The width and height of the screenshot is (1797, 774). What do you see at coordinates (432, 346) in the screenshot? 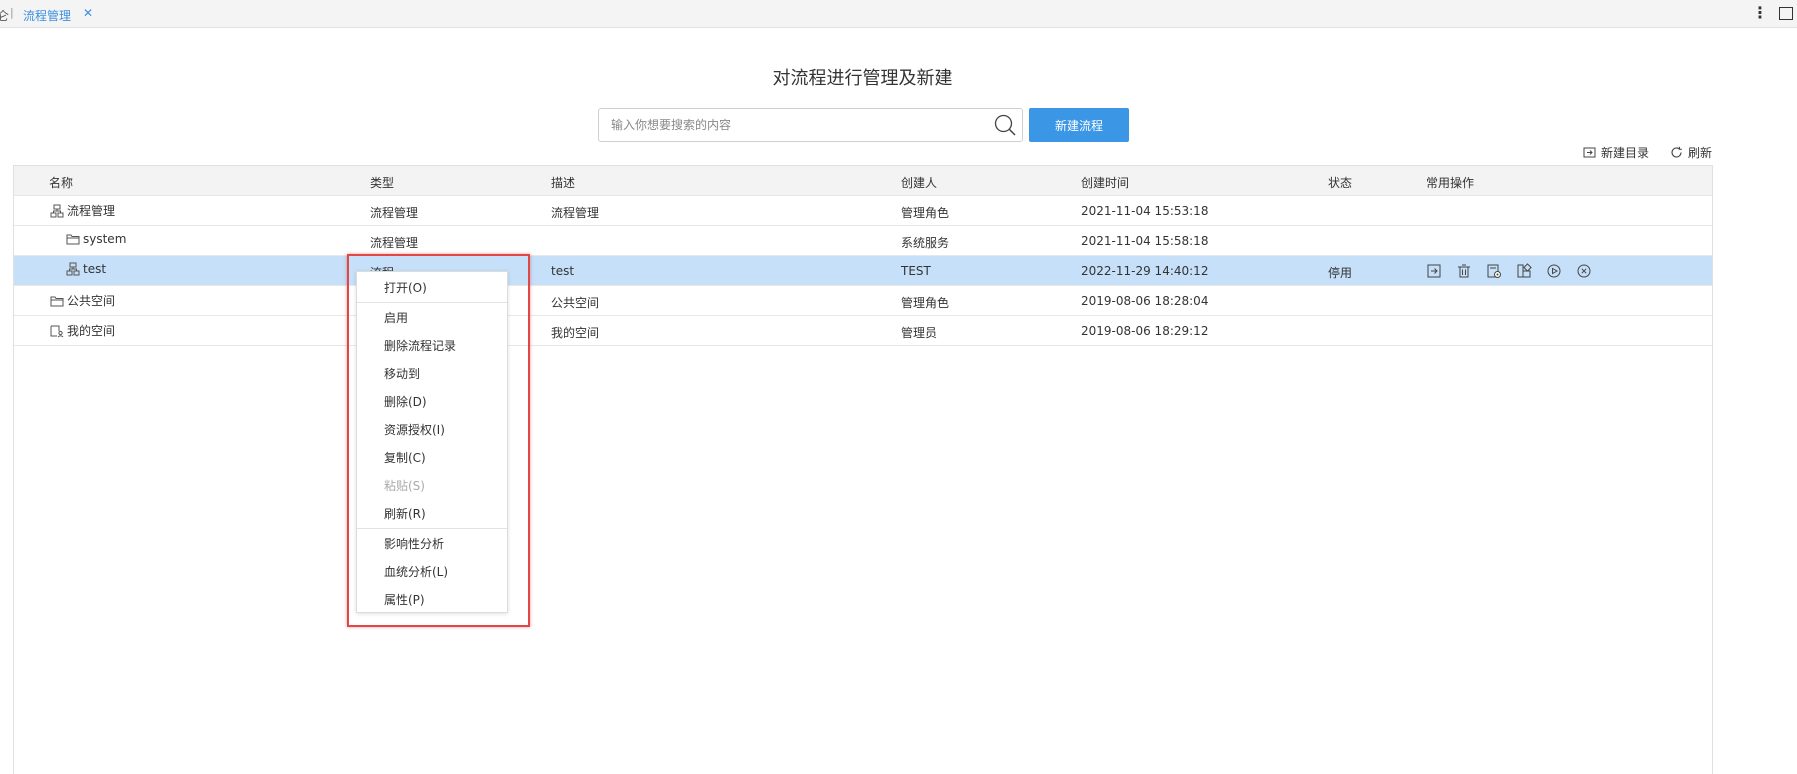
I see `menu-item-delete-records: 删除流程记录` at bounding box center [432, 346].